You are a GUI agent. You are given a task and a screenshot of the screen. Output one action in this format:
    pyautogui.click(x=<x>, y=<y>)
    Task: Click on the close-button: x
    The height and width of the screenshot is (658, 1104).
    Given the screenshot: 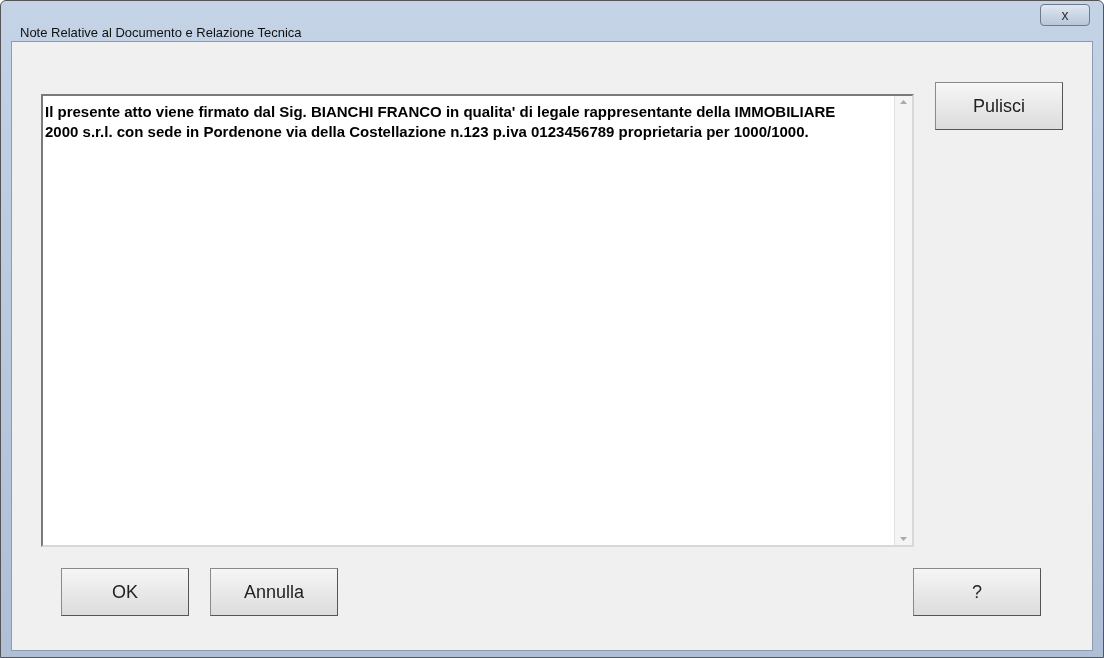 What is the action you would take?
    pyautogui.click(x=1065, y=15)
    